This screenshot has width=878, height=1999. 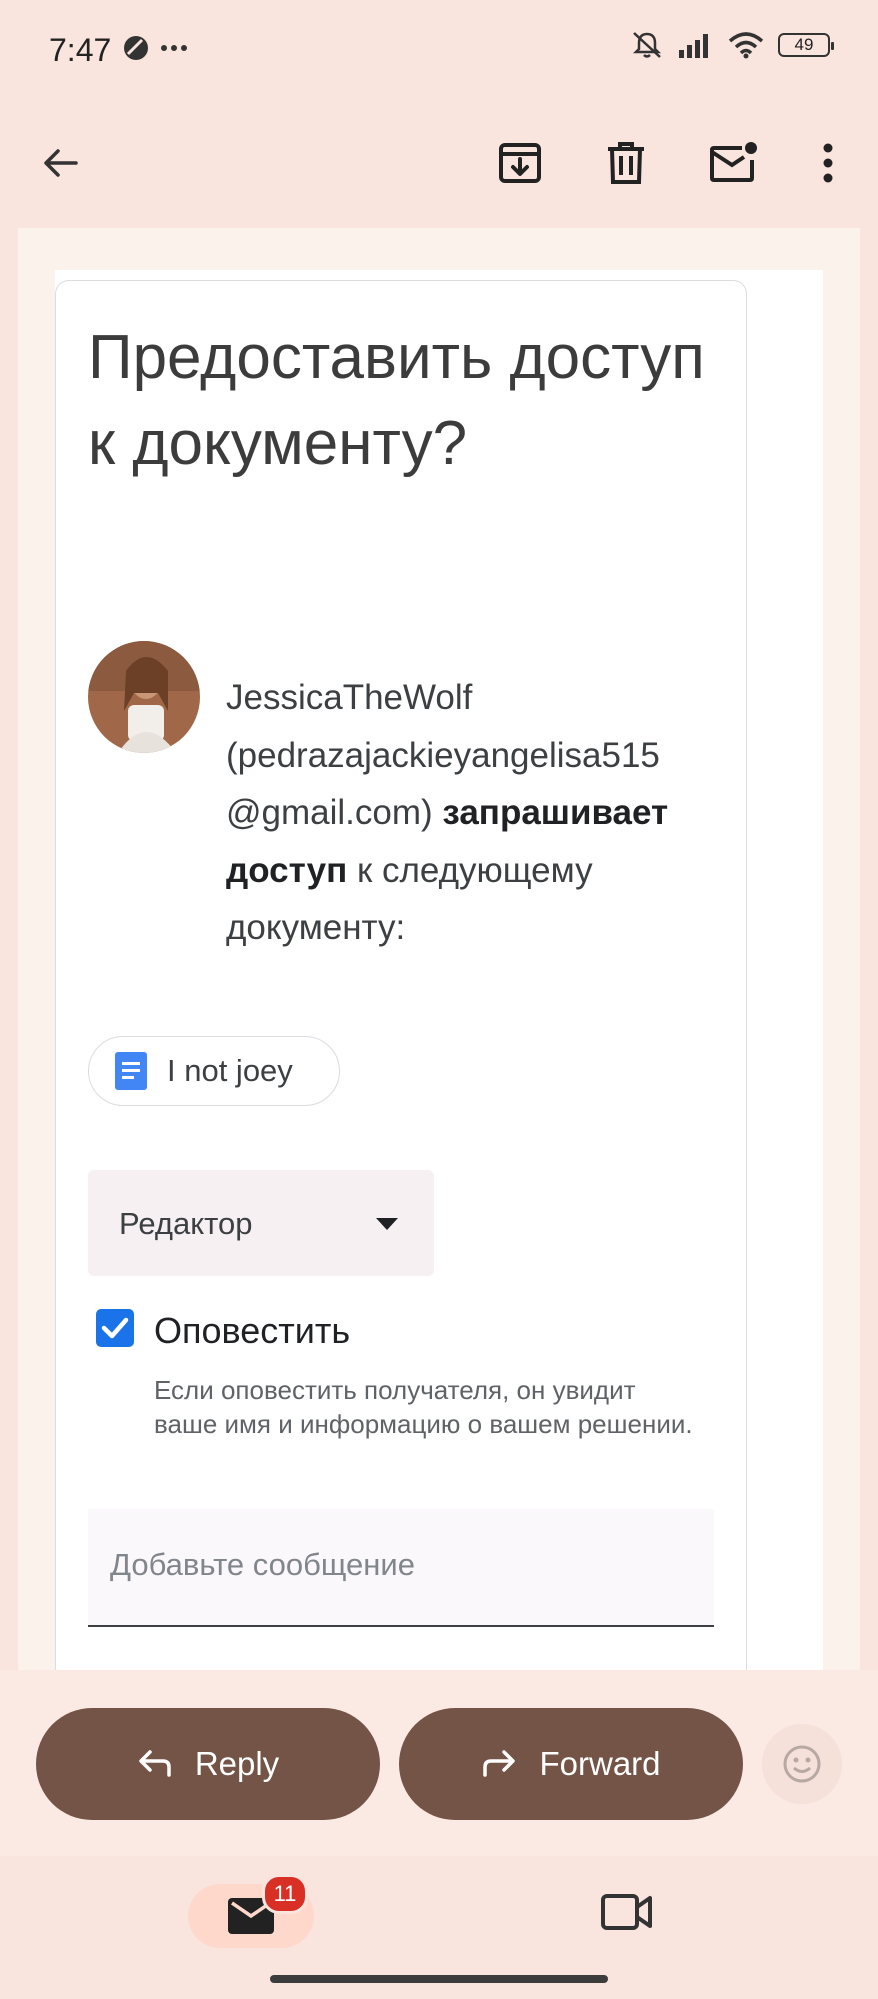 I want to click on more-notifications-icon, so click(x=174, y=48).